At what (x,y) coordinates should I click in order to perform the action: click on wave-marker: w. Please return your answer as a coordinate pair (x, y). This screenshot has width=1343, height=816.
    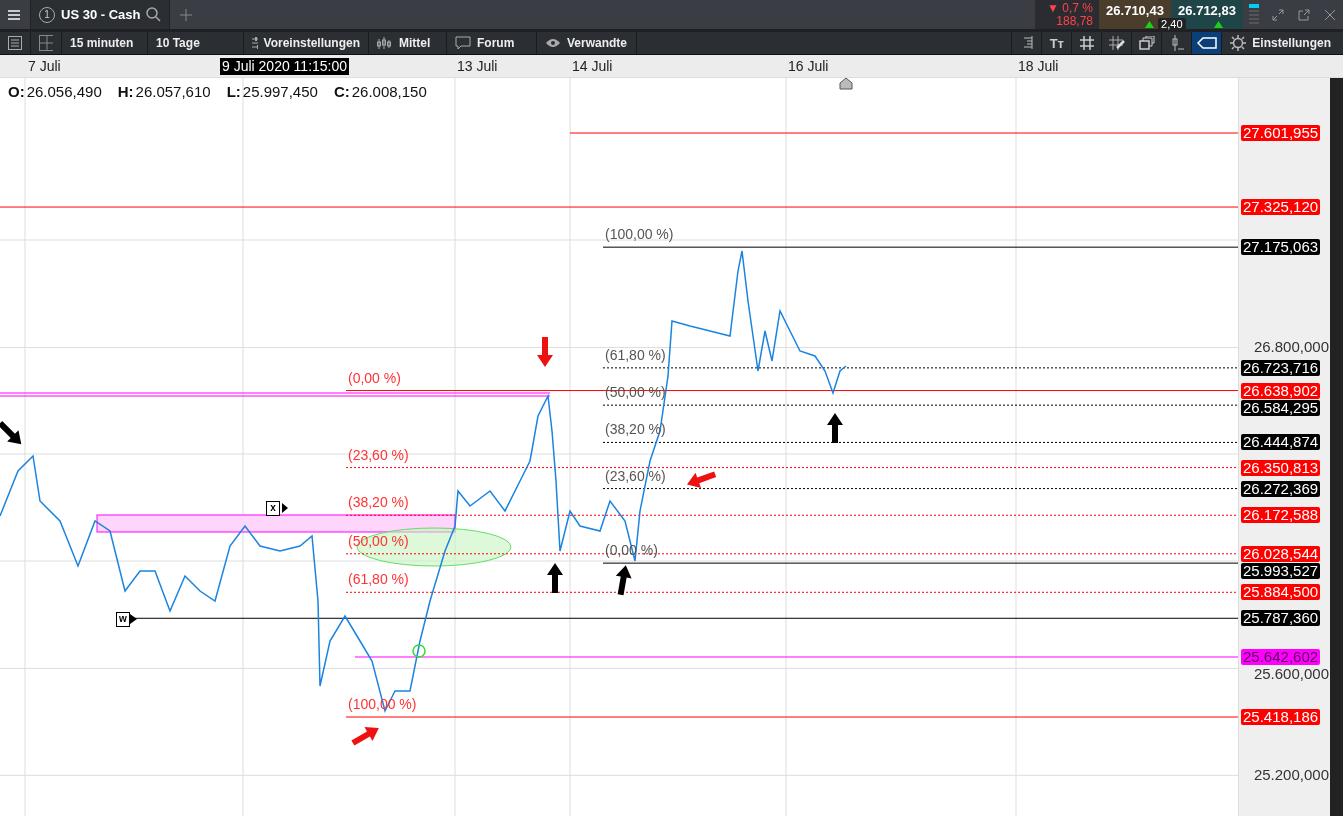
    Looking at the image, I should click on (123, 619).